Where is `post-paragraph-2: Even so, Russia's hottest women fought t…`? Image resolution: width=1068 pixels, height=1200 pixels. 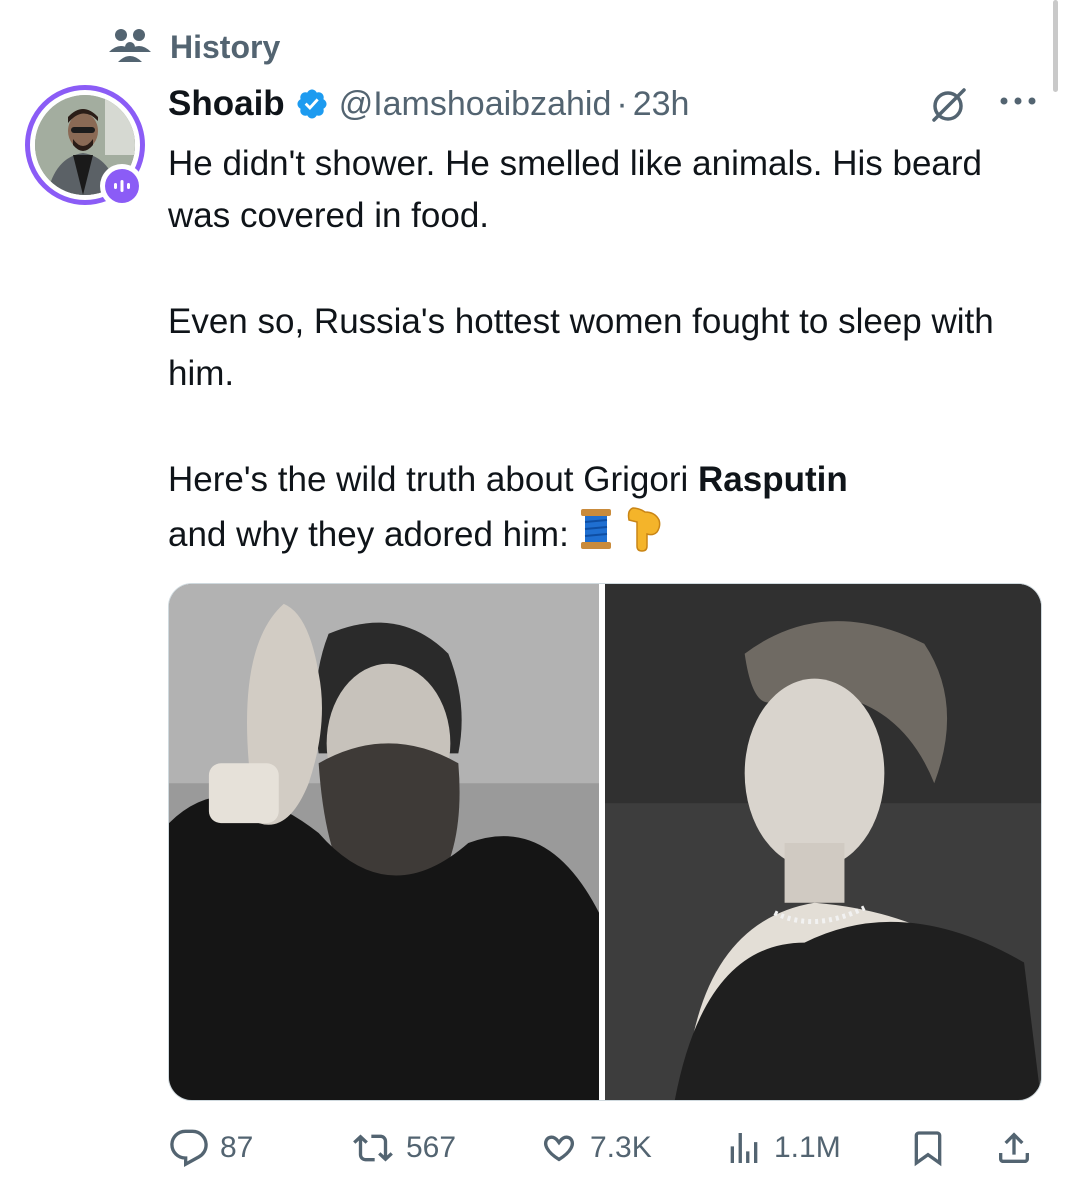 post-paragraph-2: Even so, Russia's hottest women fought t… is located at coordinates (581, 347).